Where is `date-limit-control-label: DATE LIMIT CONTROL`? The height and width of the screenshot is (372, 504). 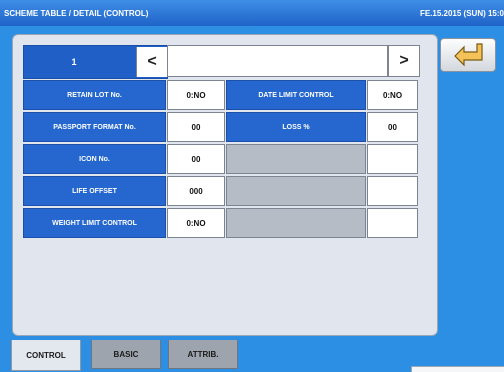
date-limit-control-label: DATE LIMIT CONTROL is located at coordinates (296, 95).